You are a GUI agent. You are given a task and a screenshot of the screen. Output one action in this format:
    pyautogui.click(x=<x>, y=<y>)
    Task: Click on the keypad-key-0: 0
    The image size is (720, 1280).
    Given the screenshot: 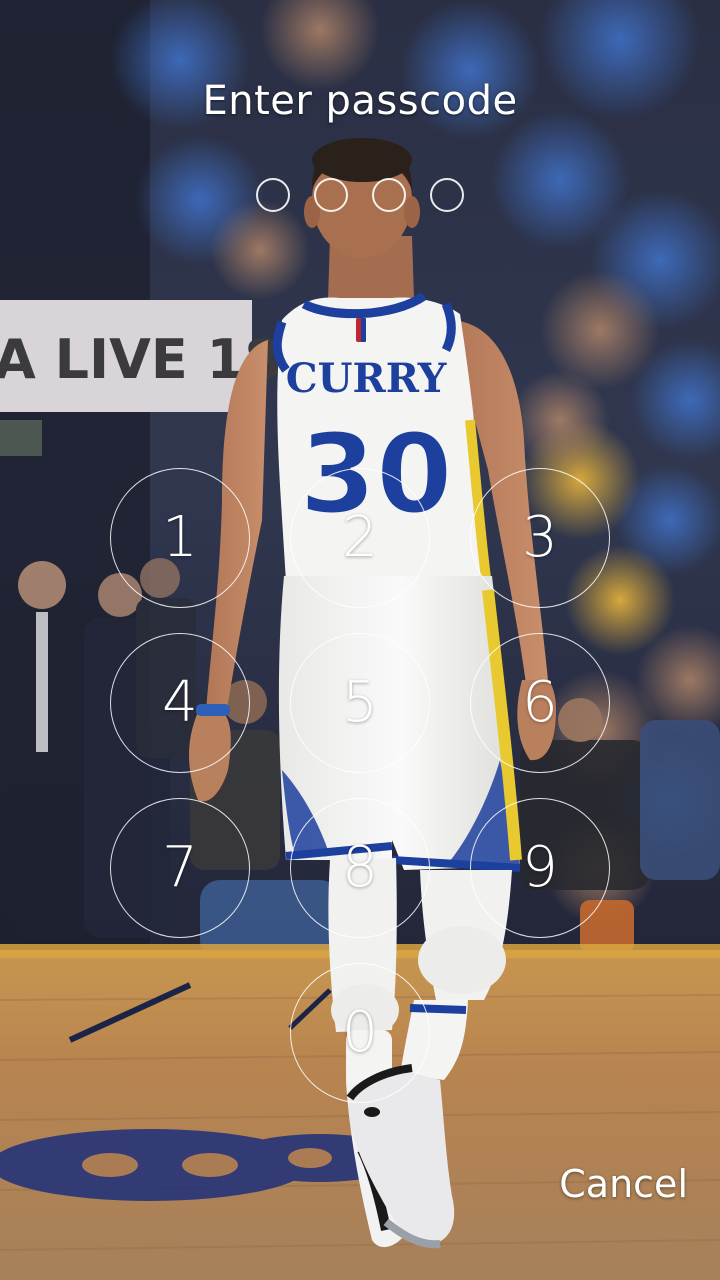 What is the action you would take?
    pyautogui.click(x=360, y=1033)
    